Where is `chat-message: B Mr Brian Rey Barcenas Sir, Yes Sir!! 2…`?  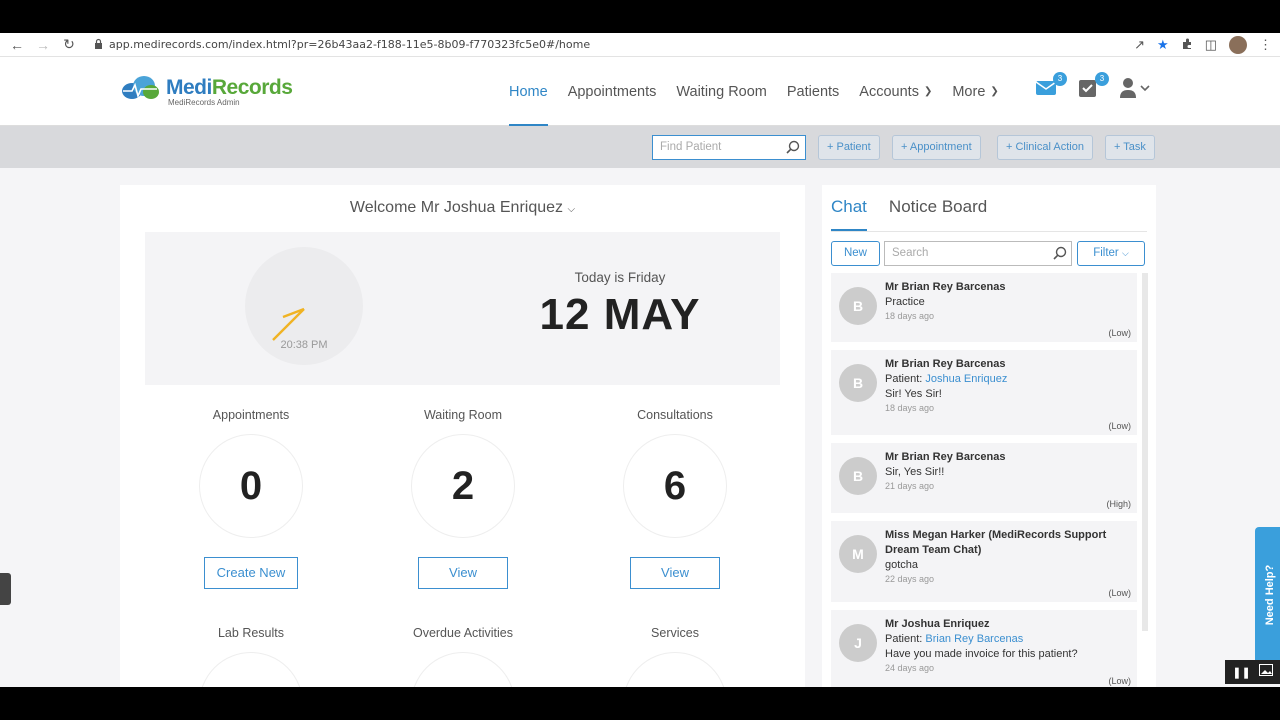
chat-message: B Mr Brian Rey Barcenas Sir, Yes Sir!! 2… is located at coordinates (984, 478).